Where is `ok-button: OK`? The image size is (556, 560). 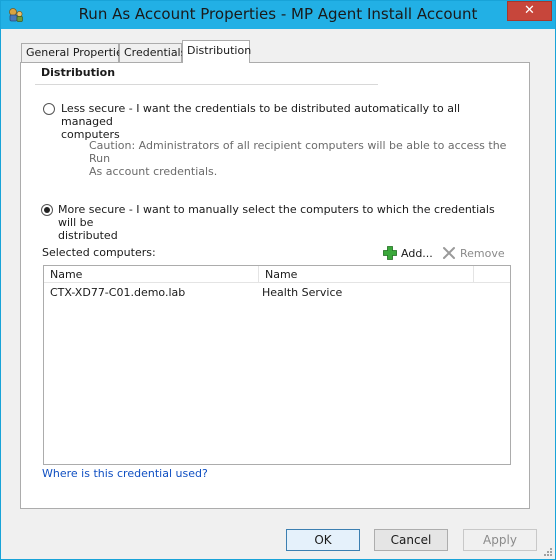
ok-button: OK is located at coordinates (323, 540).